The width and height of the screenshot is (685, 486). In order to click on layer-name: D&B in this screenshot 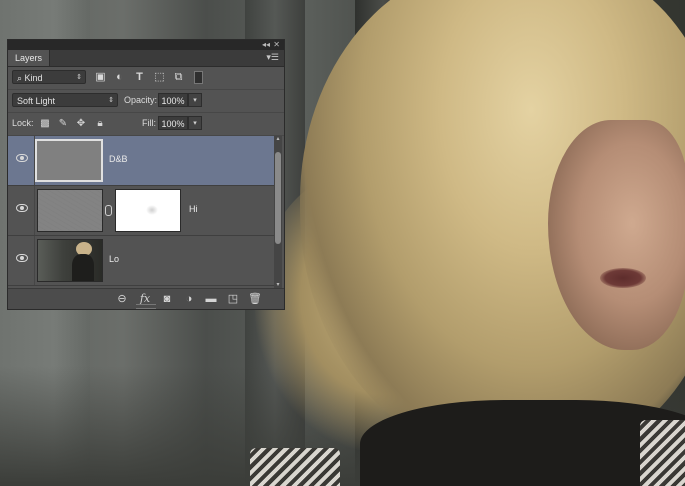, I will do `click(118, 159)`.